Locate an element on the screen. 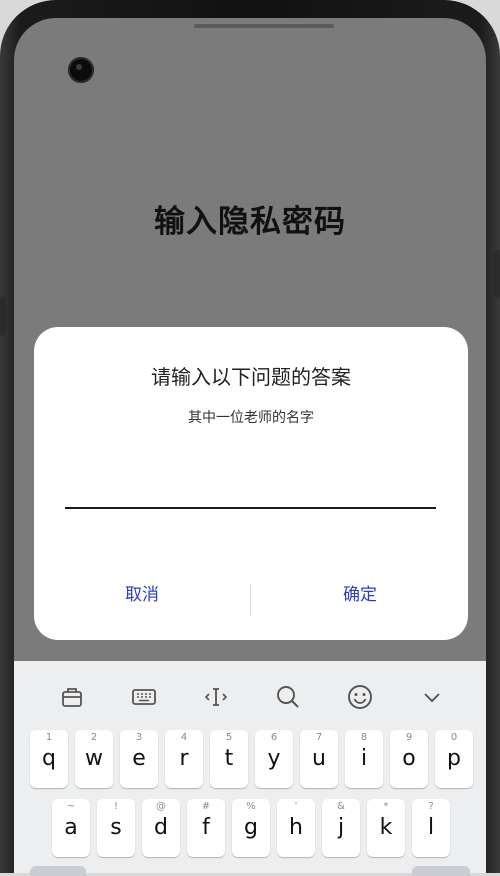  key-e: 3e is located at coordinates (139, 759).